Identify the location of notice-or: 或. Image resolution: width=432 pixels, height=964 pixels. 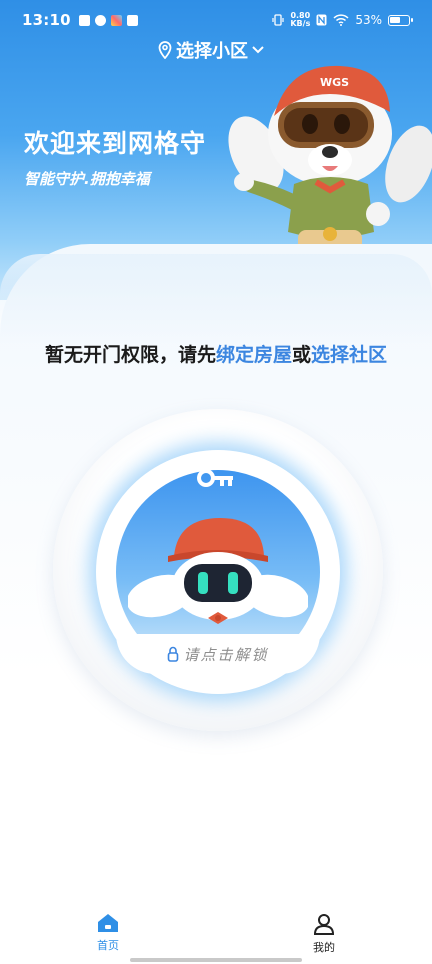
(302, 355).